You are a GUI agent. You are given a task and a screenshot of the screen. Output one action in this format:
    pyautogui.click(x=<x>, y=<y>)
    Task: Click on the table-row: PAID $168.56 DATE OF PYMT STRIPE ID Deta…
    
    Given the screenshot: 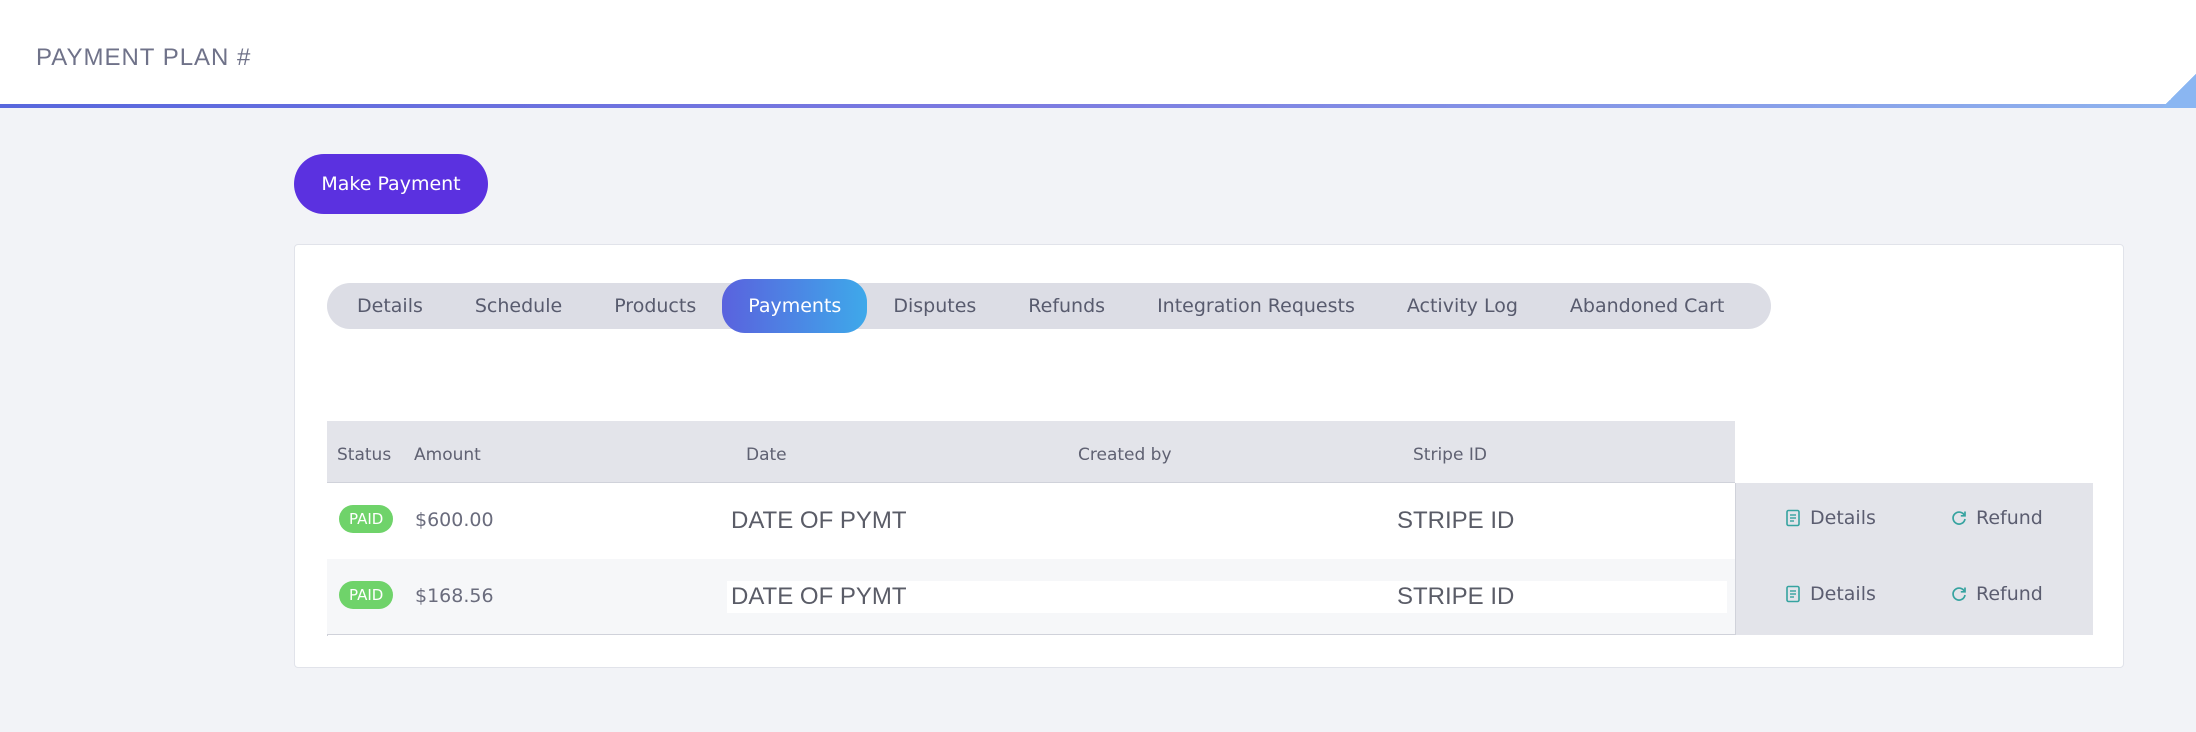 What is the action you would take?
    pyautogui.click(x=1210, y=597)
    